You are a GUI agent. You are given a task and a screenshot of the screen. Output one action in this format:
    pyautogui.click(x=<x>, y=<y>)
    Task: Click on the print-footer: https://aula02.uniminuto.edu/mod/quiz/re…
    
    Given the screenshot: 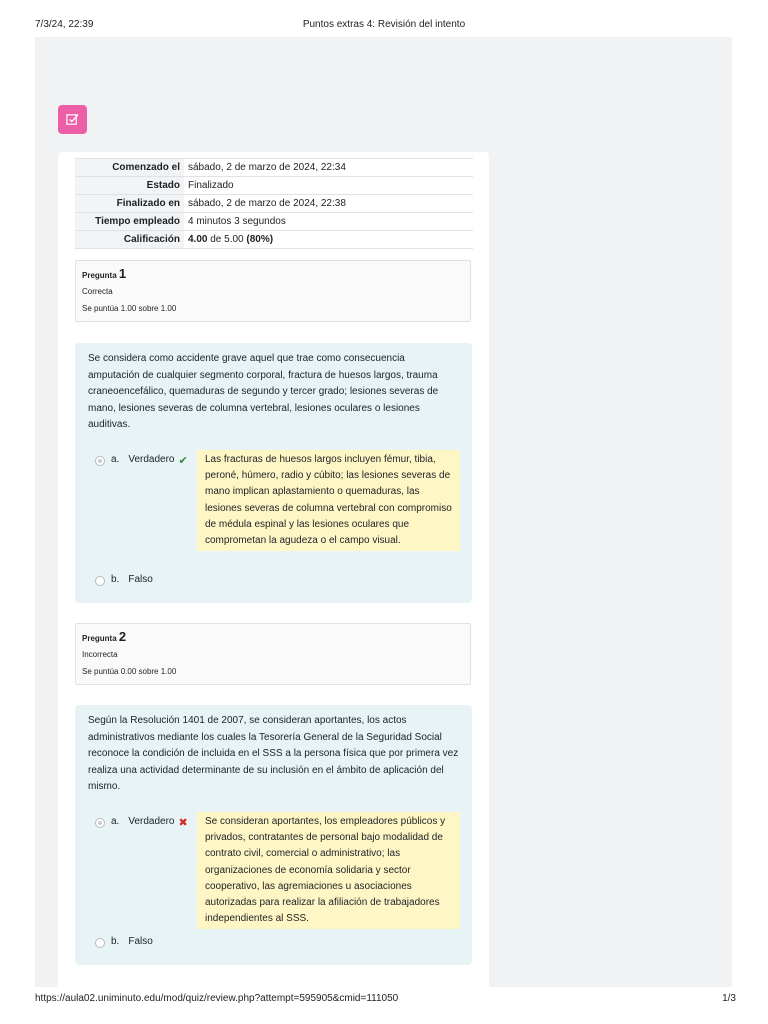 What is the action you would take?
    pyautogui.click(x=384, y=998)
    